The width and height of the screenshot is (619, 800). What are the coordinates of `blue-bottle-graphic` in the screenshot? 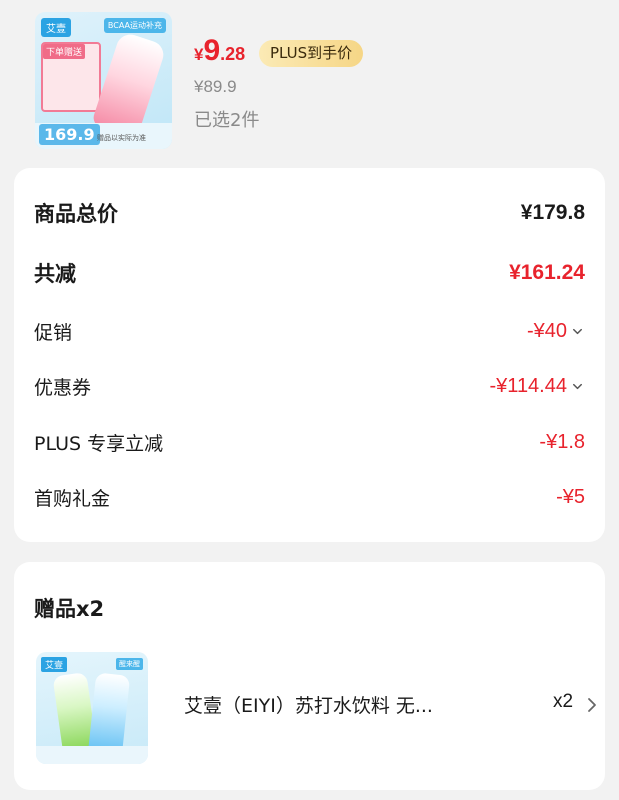 It's located at (109, 715).